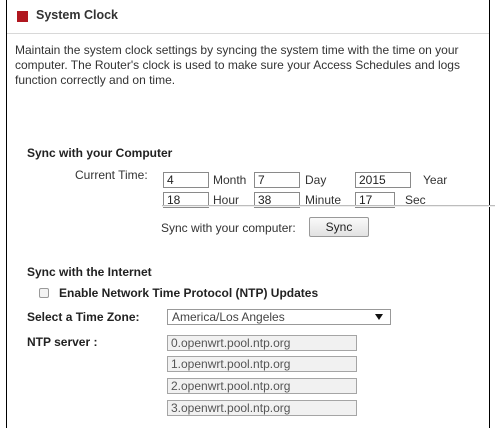 The image size is (496, 428). Describe the element at coordinates (230, 180) in the screenshot. I see `month-label: Month` at that location.